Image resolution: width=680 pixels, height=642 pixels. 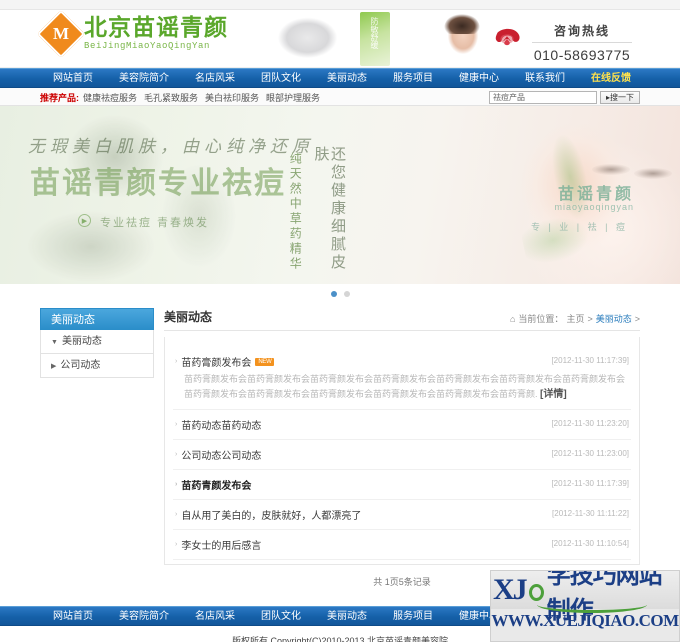 I want to click on article-title-link: › 苗药青颜发布会, so click(x=213, y=484).